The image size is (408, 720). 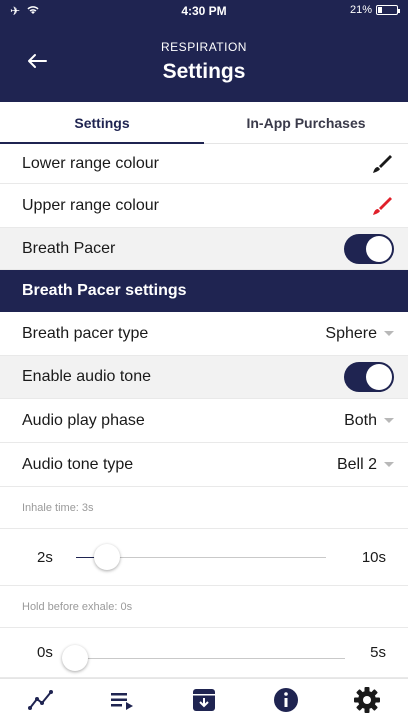 What do you see at coordinates (45, 652) in the screenshot?
I see `hold-min-label: 0s` at bounding box center [45, 652].